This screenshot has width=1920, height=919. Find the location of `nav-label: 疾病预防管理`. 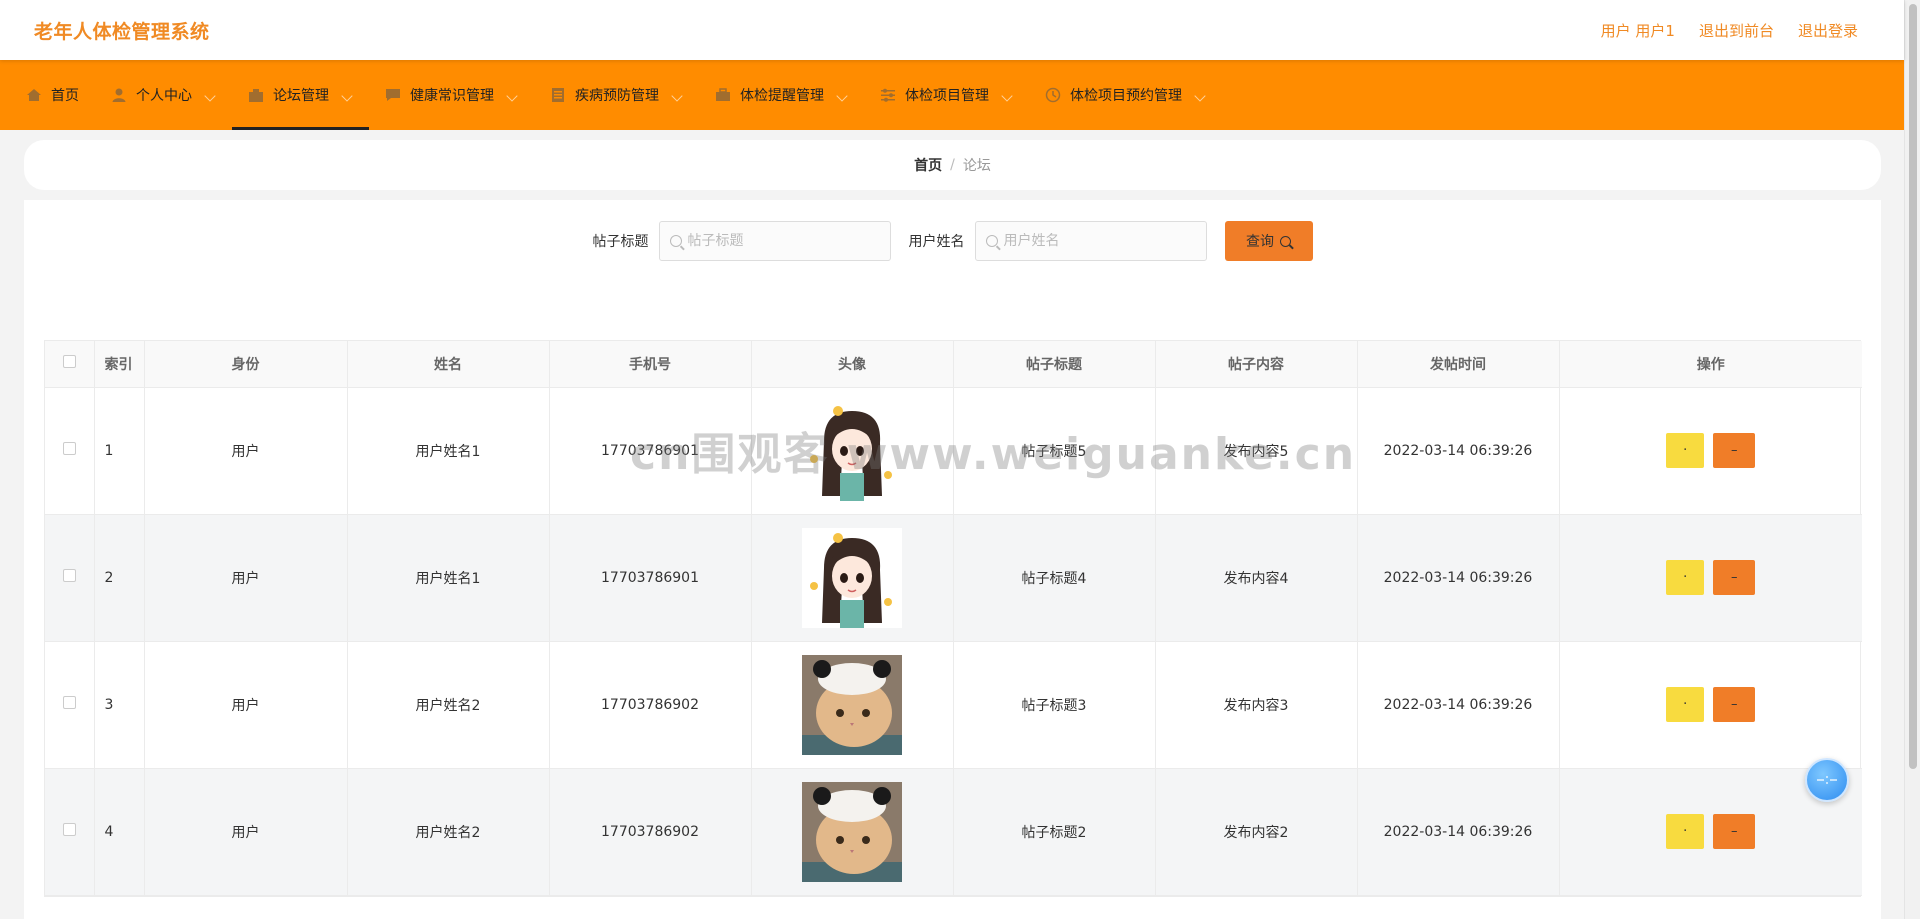

nav-label: 疾病预防管理 is located at coordinates (617, 96).